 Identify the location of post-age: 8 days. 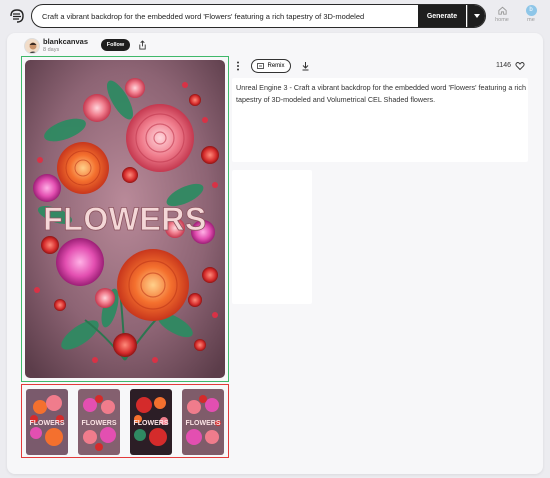
(51, 50).